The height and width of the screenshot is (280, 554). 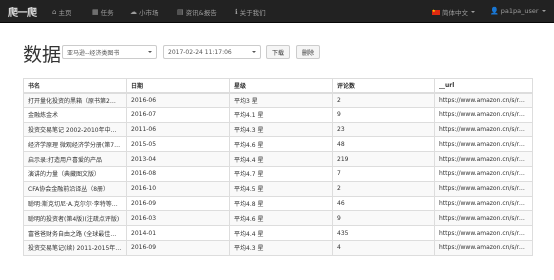 I want to click on info-icon: ℹ, so click(x=236, y=11).